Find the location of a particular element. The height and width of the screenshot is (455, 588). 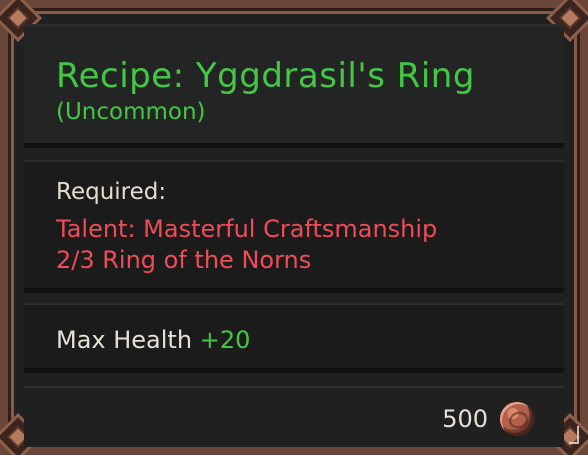

price-display: 500 is located at coordinates (488, 419).